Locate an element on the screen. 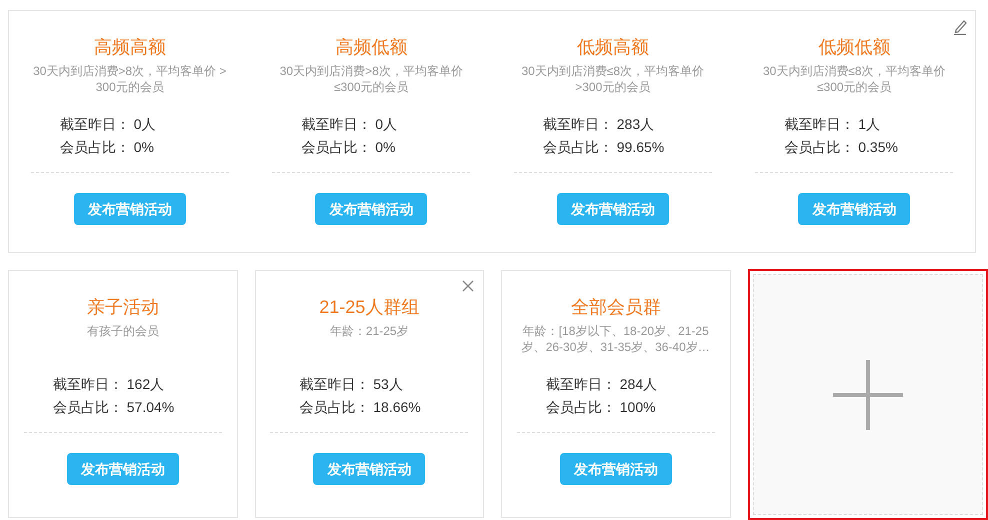  close-icon is located at coordinates (468, 286).